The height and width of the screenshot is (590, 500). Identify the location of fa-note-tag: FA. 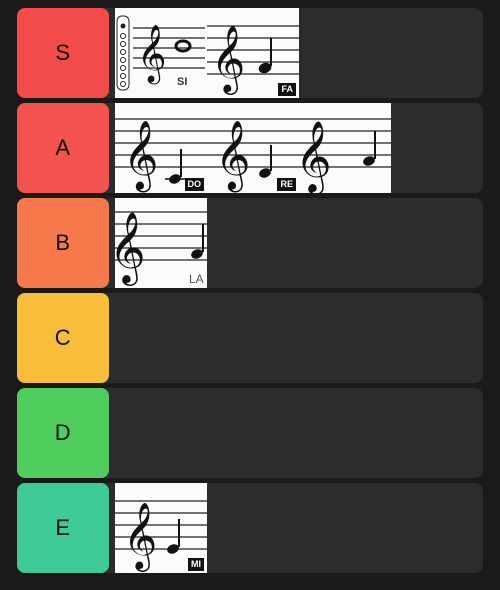
(287, 89).